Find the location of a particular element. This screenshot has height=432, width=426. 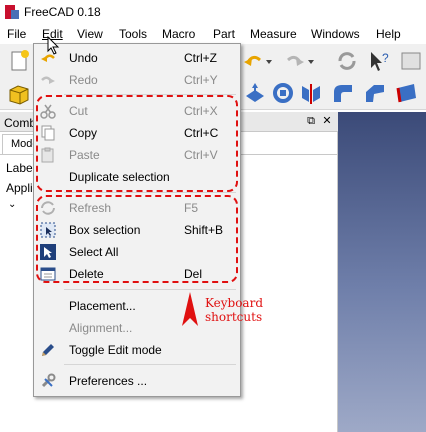

part-revolve-icon is located at coordinates (283, 93).